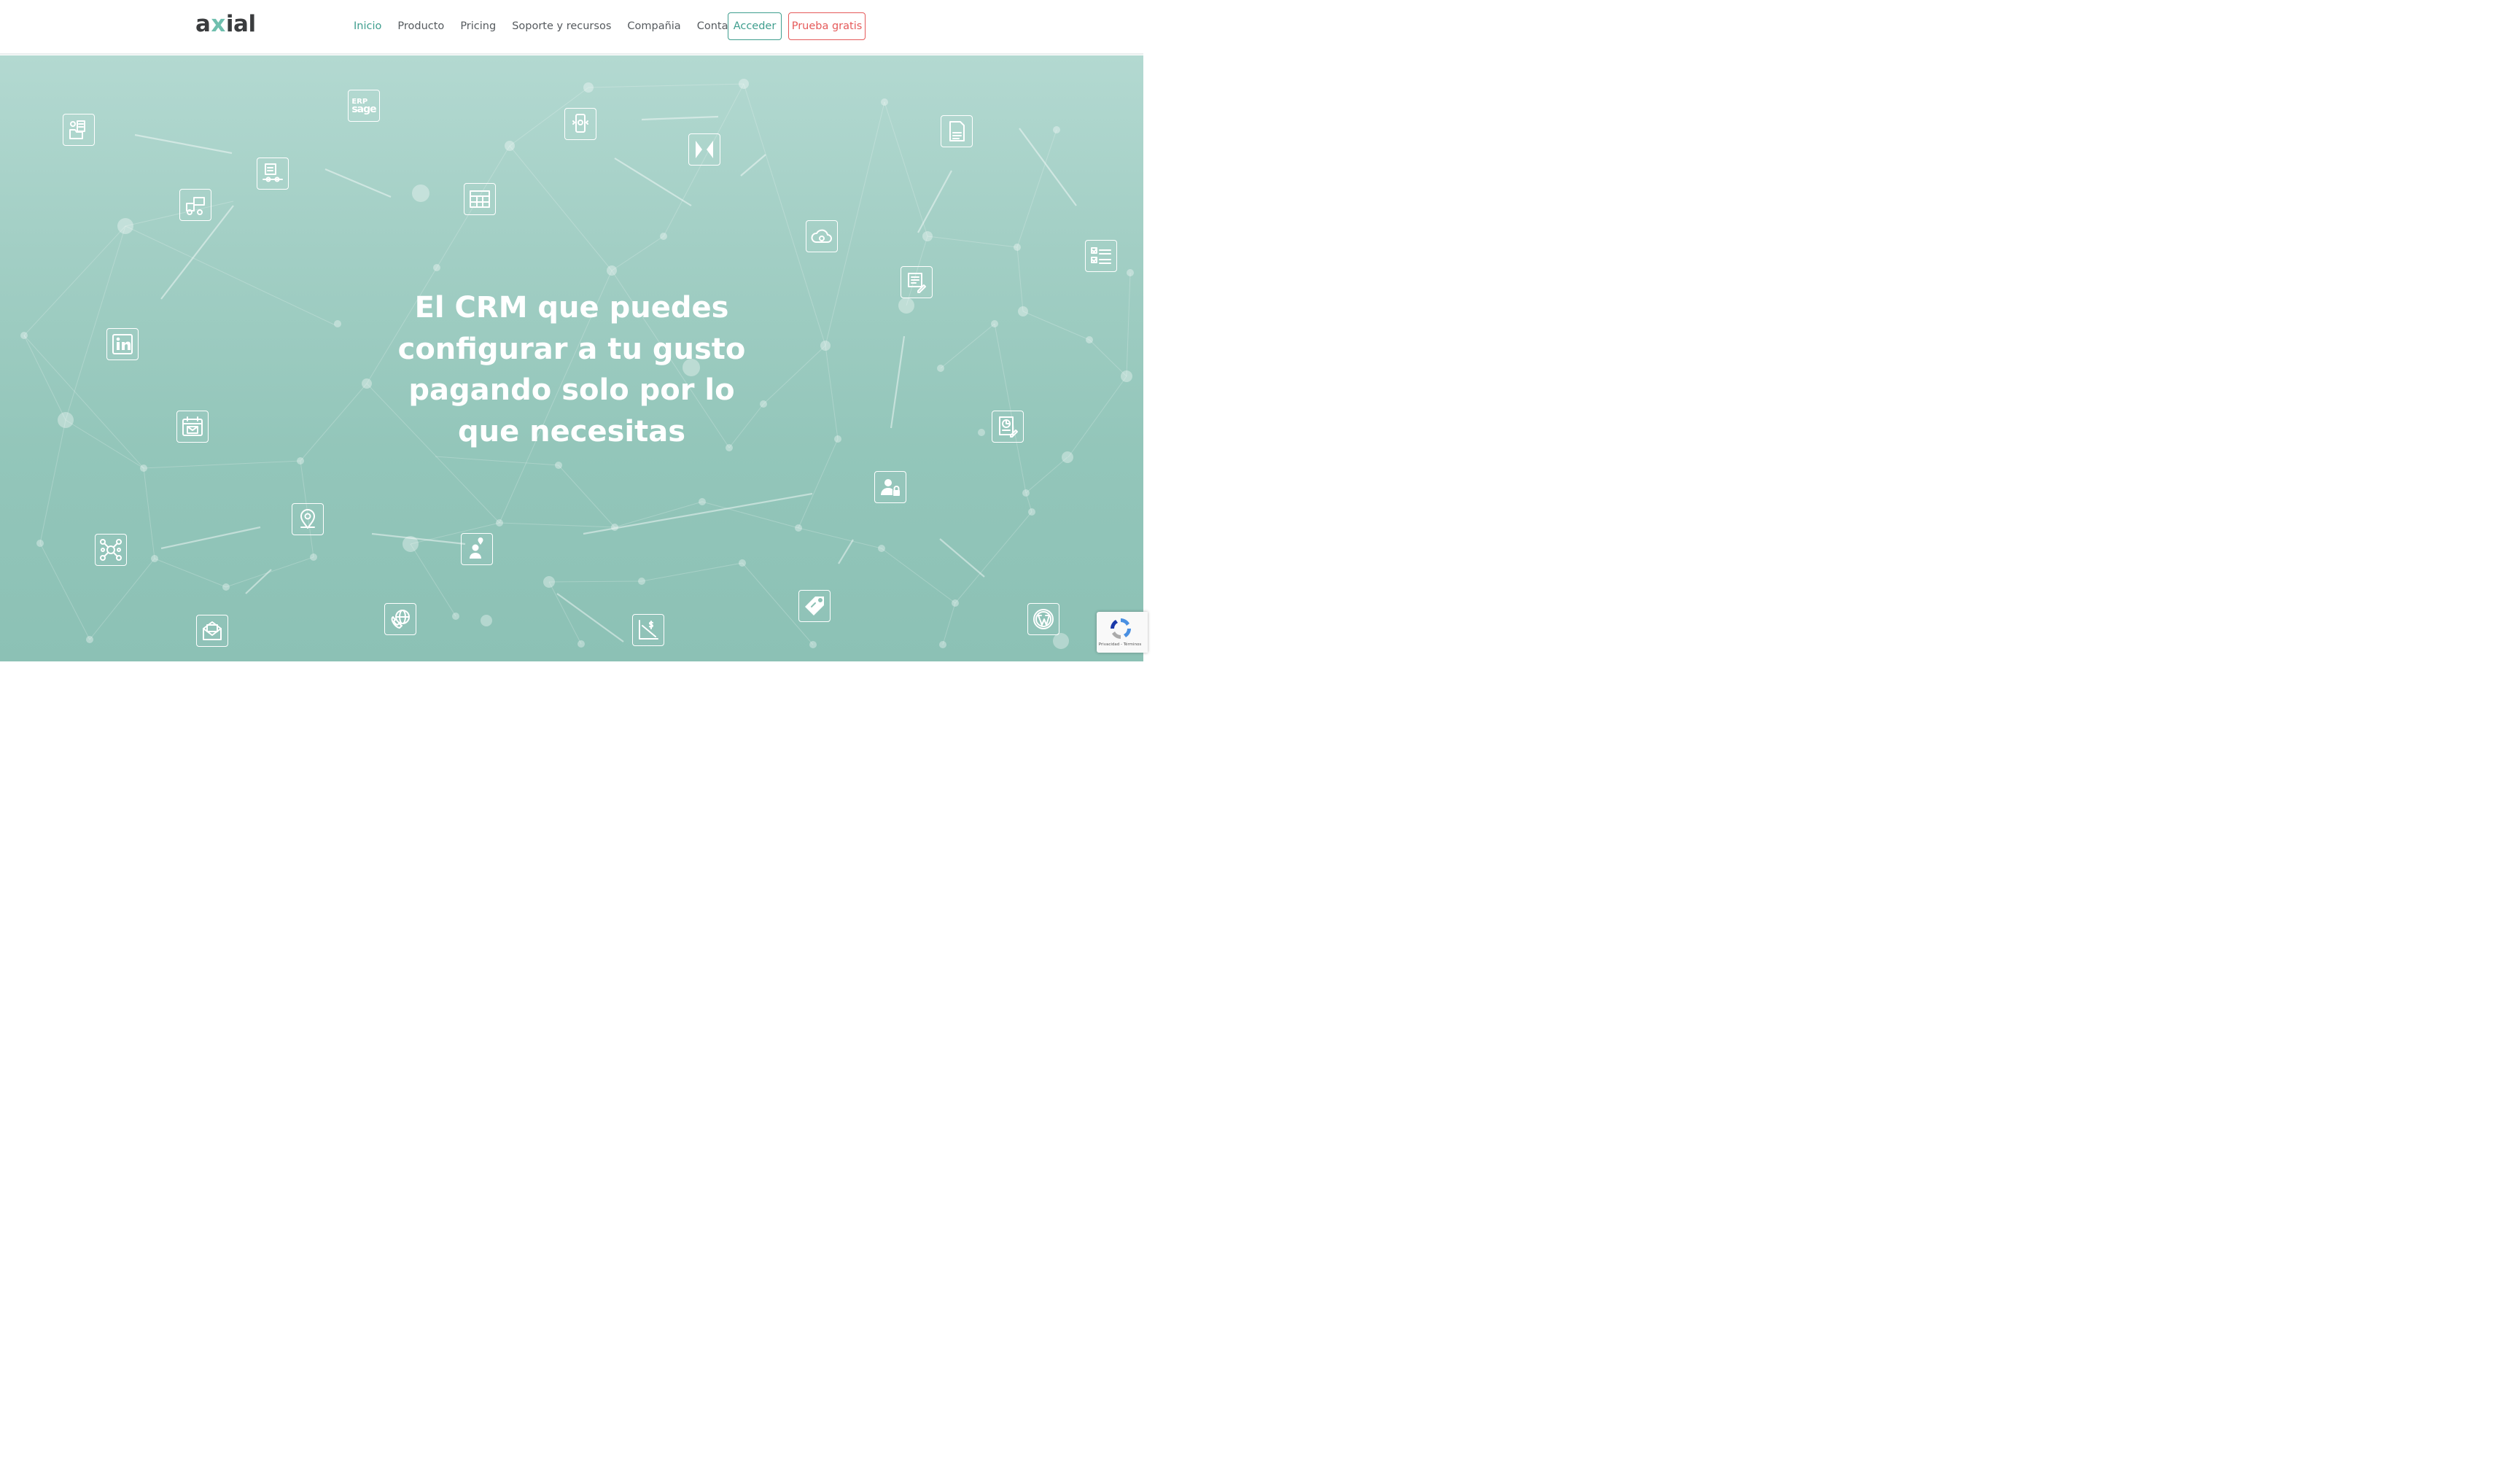 The width and height of the screenshot is (2520, 1457). What do you see at coordinates (1101, 256) in the screenshot?
I see `checklist-icon` at bounding box center [1101, 256].